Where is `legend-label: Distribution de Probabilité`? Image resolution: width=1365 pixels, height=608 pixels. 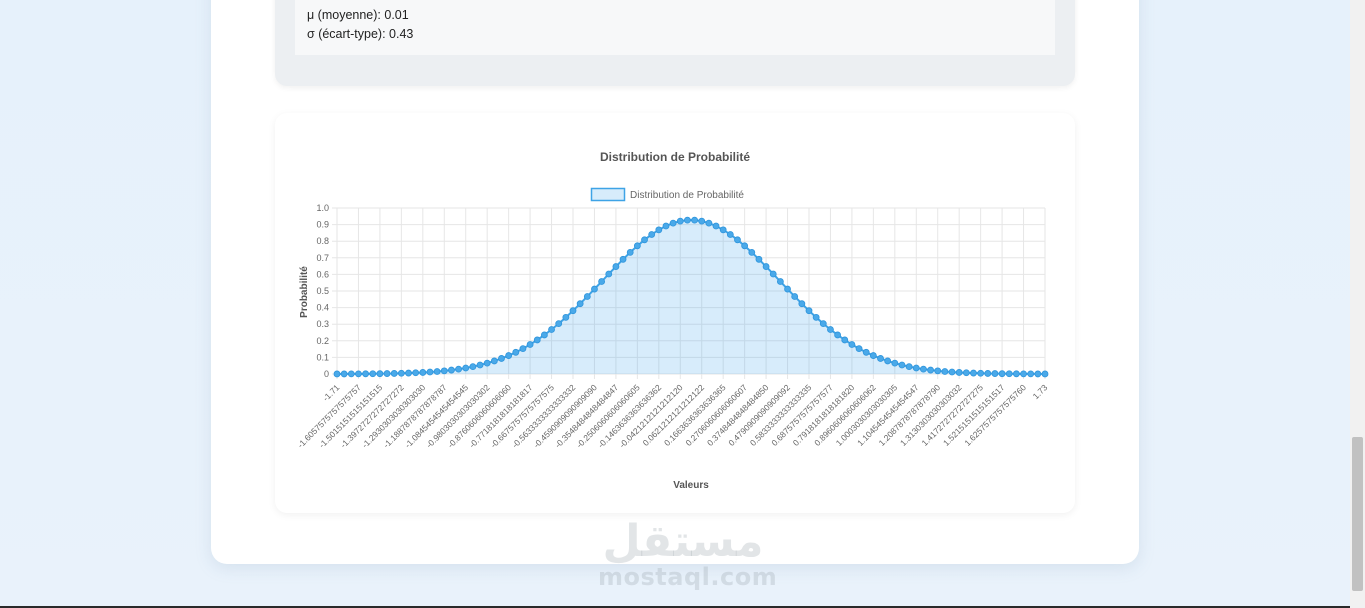 legend-label: Distribution de Probabilité is located at coordinates (687, 195).